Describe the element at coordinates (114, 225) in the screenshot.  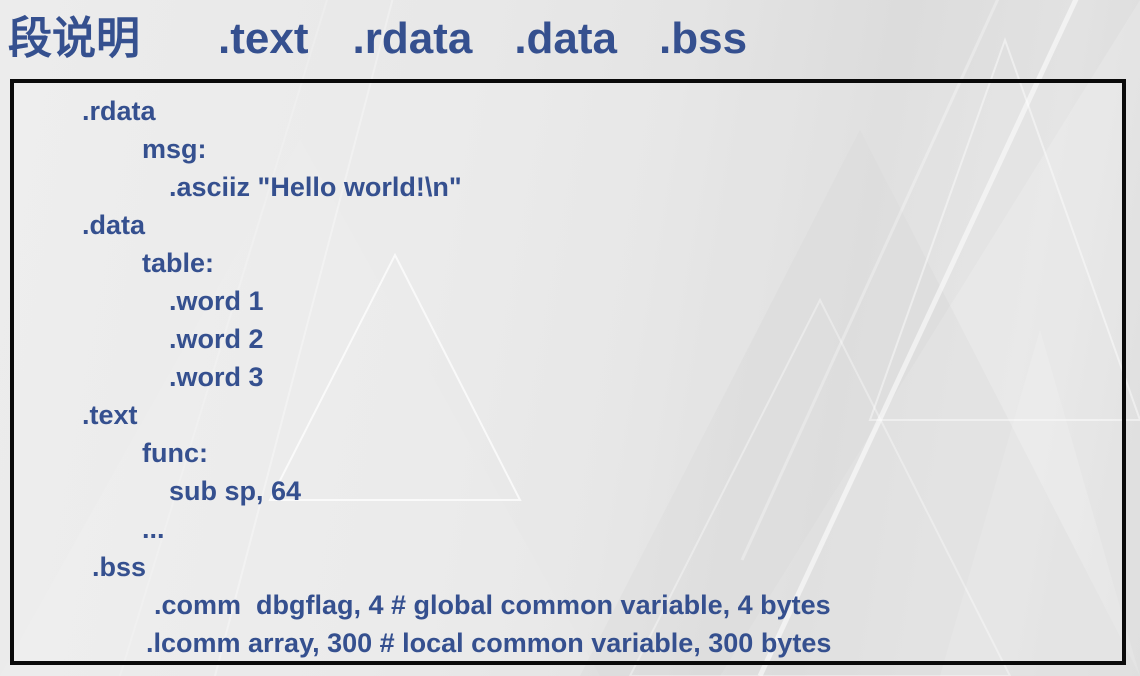
I see `code-line: .data` at that location.